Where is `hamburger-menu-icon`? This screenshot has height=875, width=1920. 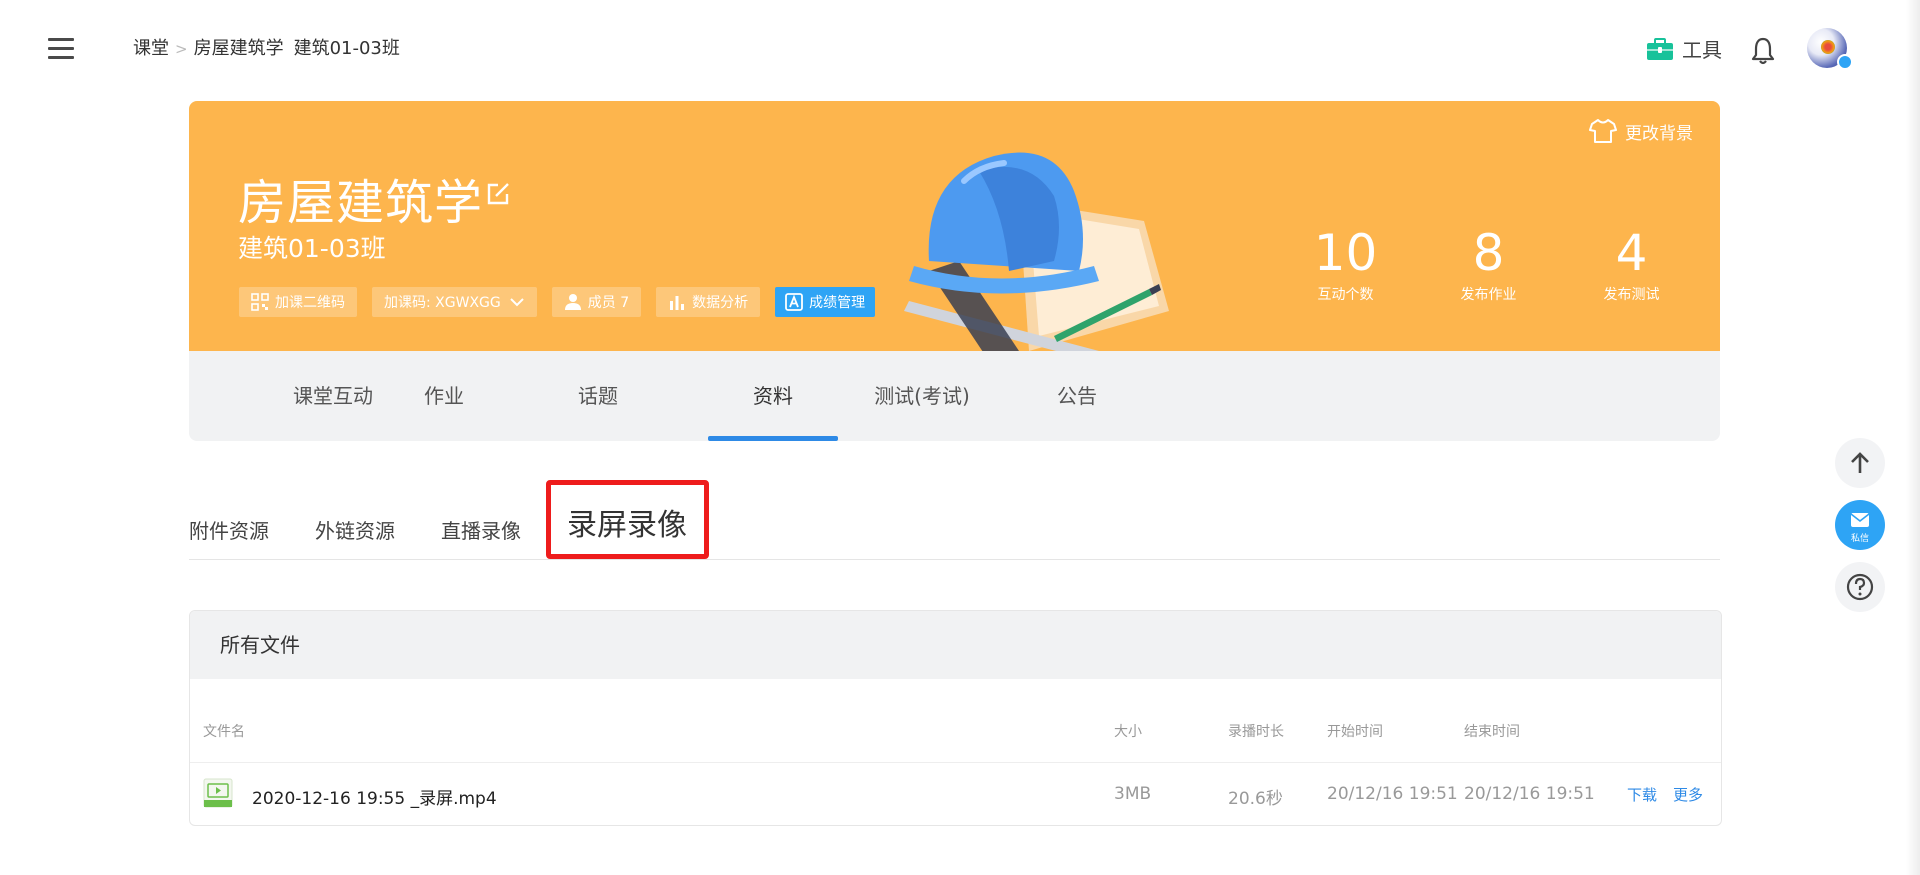
hamburger-menu-icon is located at coordinates (63, 50).